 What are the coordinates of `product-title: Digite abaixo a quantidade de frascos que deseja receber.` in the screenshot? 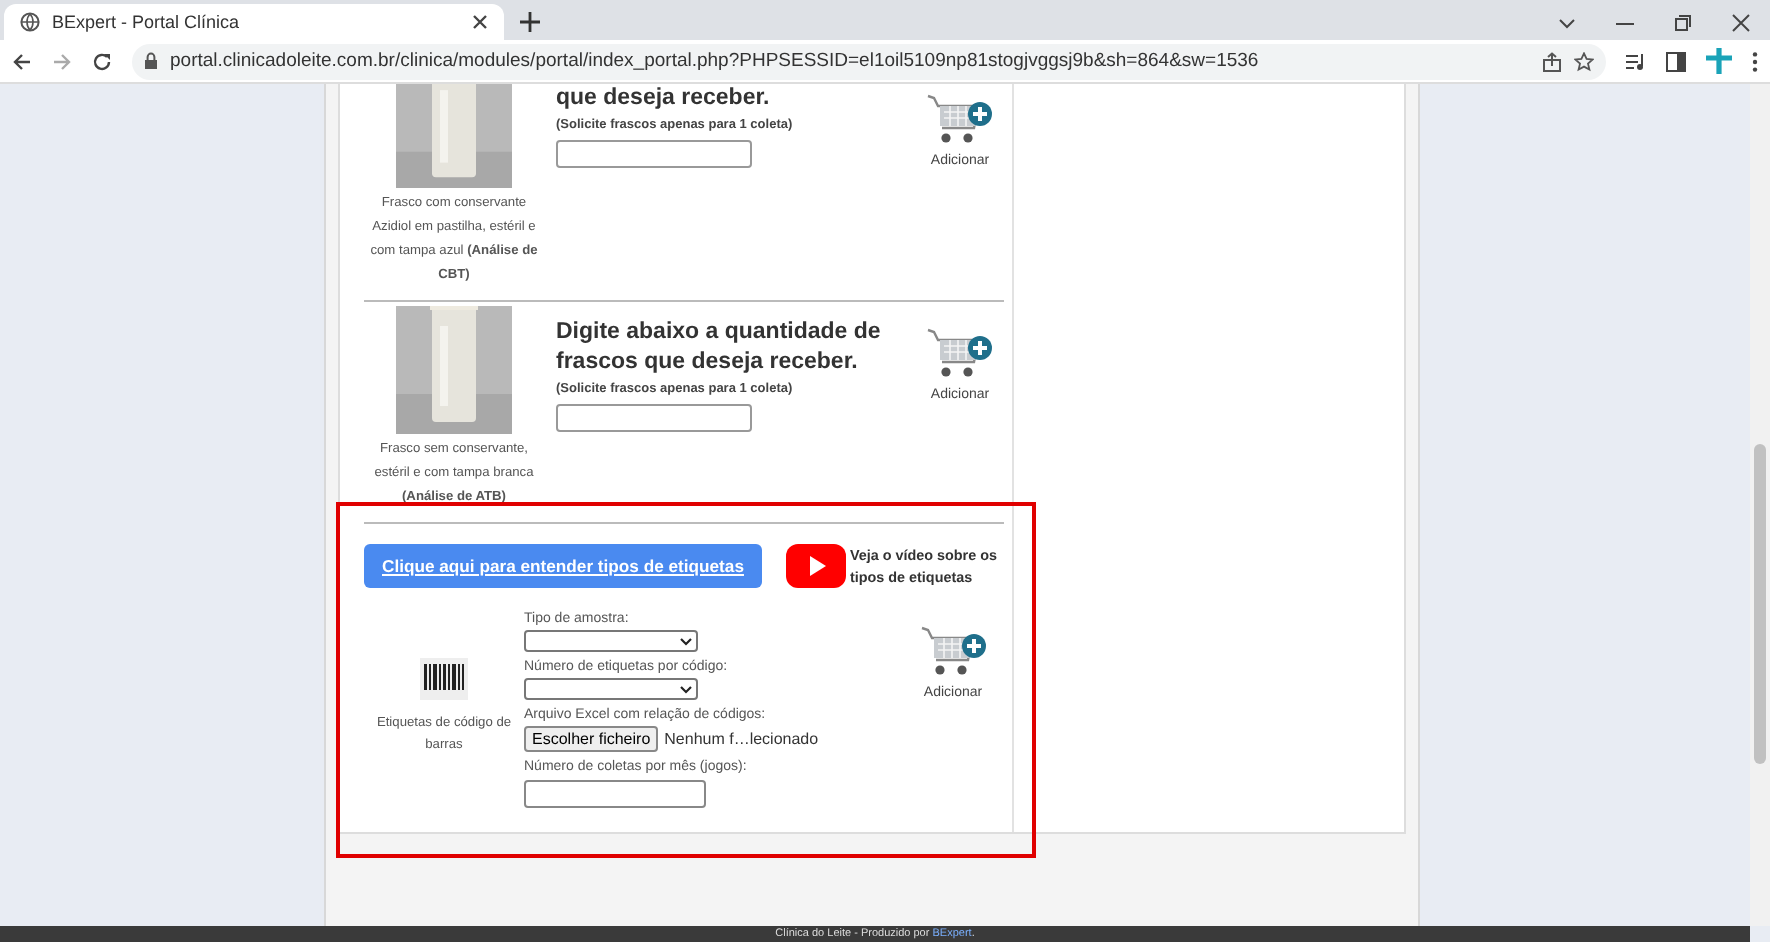 It's located at (719, 348).